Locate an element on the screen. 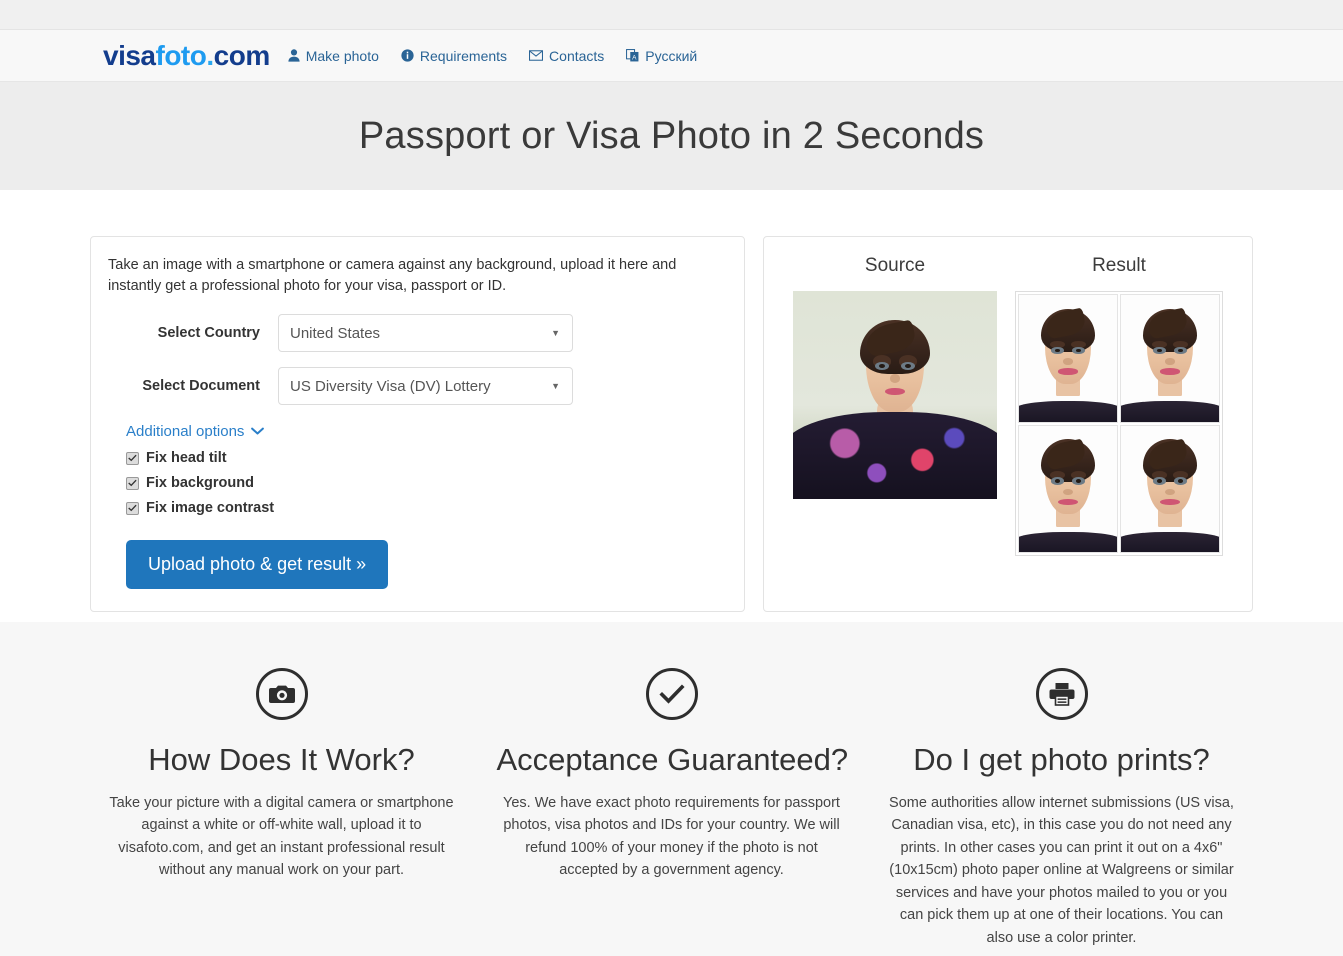 This screenshot has height=956, width=1343. chevron-down-icon is located at coordinates (258, 431).